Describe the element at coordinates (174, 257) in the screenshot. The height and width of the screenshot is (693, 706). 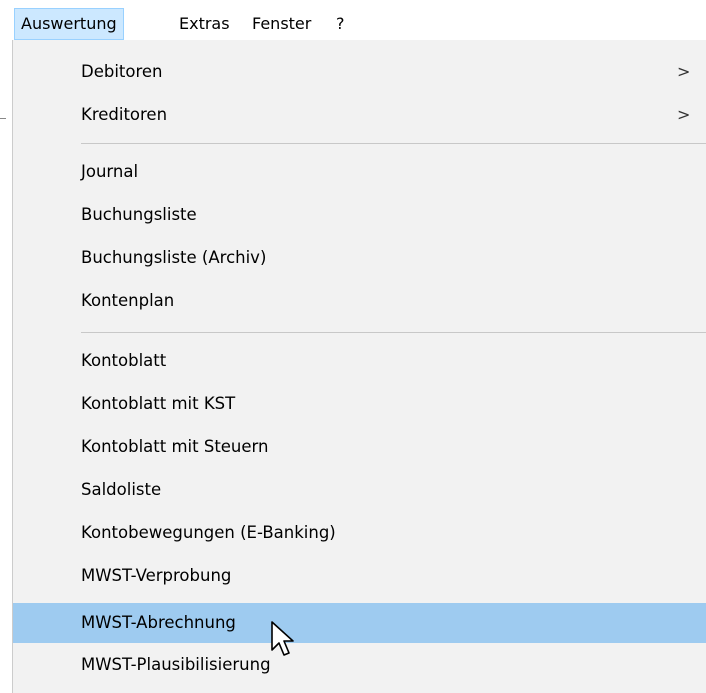
I see `menu-item-label: Buchungsliste (Archiv)` at that location.